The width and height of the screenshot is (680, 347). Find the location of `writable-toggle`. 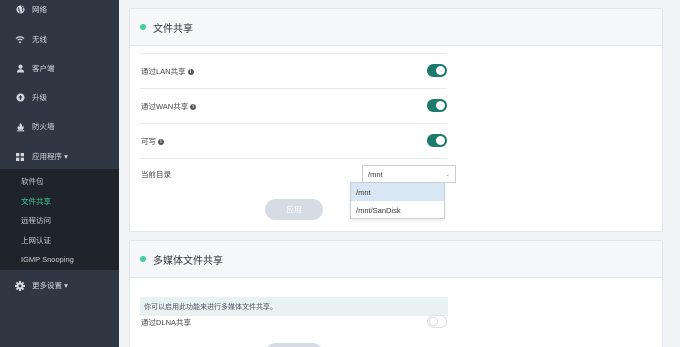

writable-toggle is located at coordinates (437, 140).